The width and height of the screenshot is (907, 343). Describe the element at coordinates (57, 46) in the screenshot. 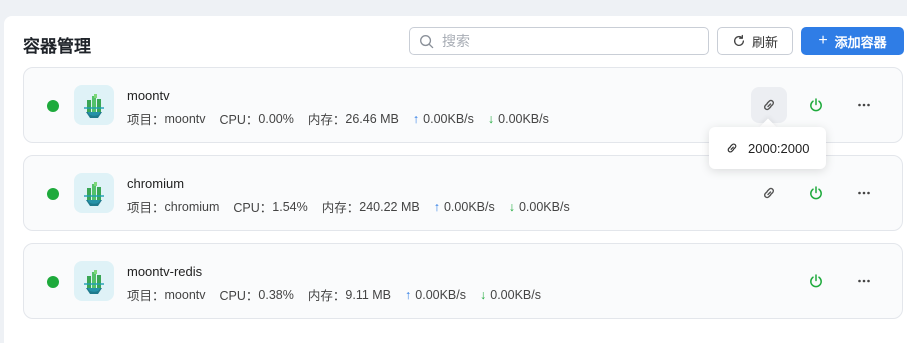

I see `page-title: 容器管理` at that location.